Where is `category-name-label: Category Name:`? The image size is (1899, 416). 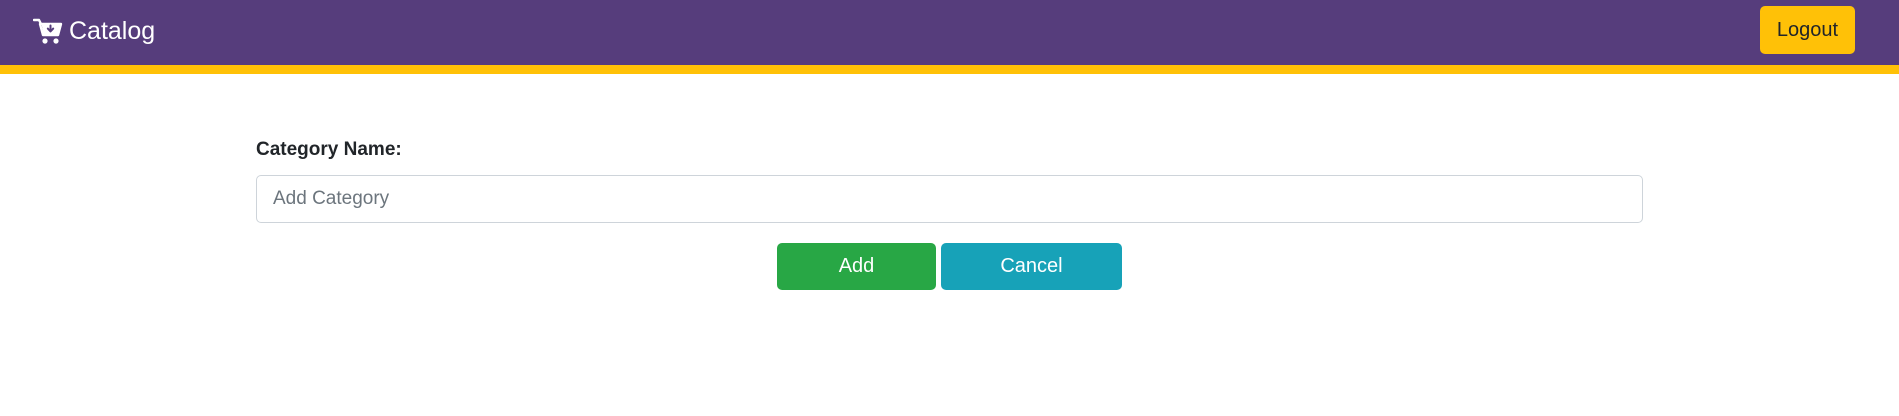
category-name-label: Category Name: is located at coordinates (329, 149).